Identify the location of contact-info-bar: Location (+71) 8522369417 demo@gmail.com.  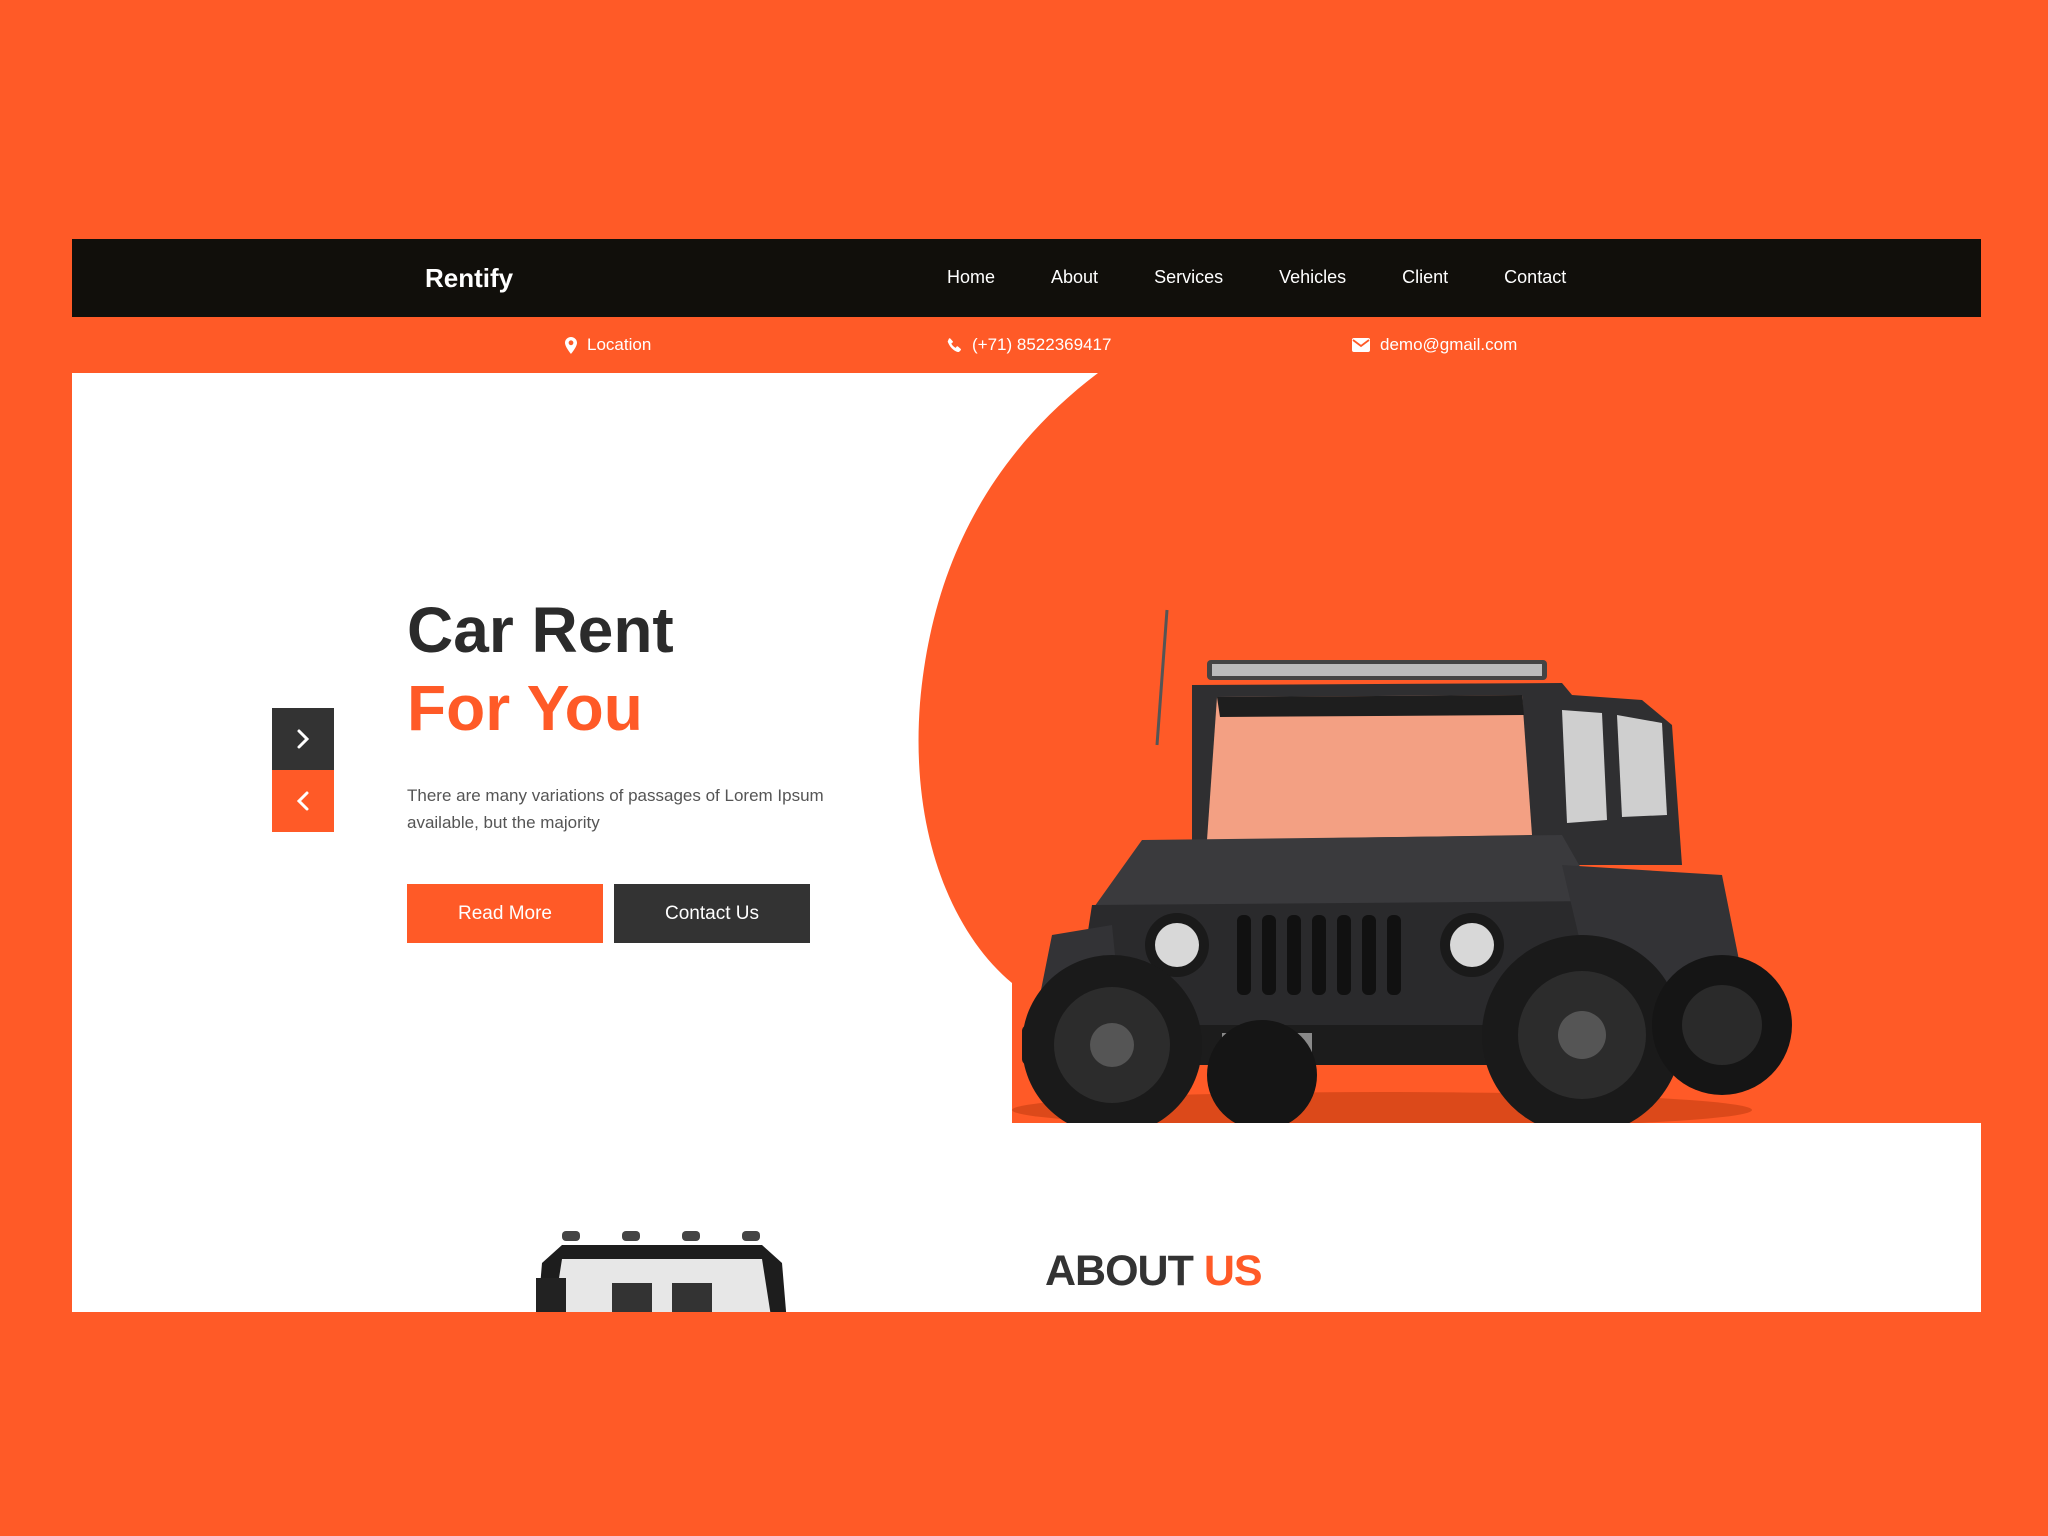
(1026, 345).